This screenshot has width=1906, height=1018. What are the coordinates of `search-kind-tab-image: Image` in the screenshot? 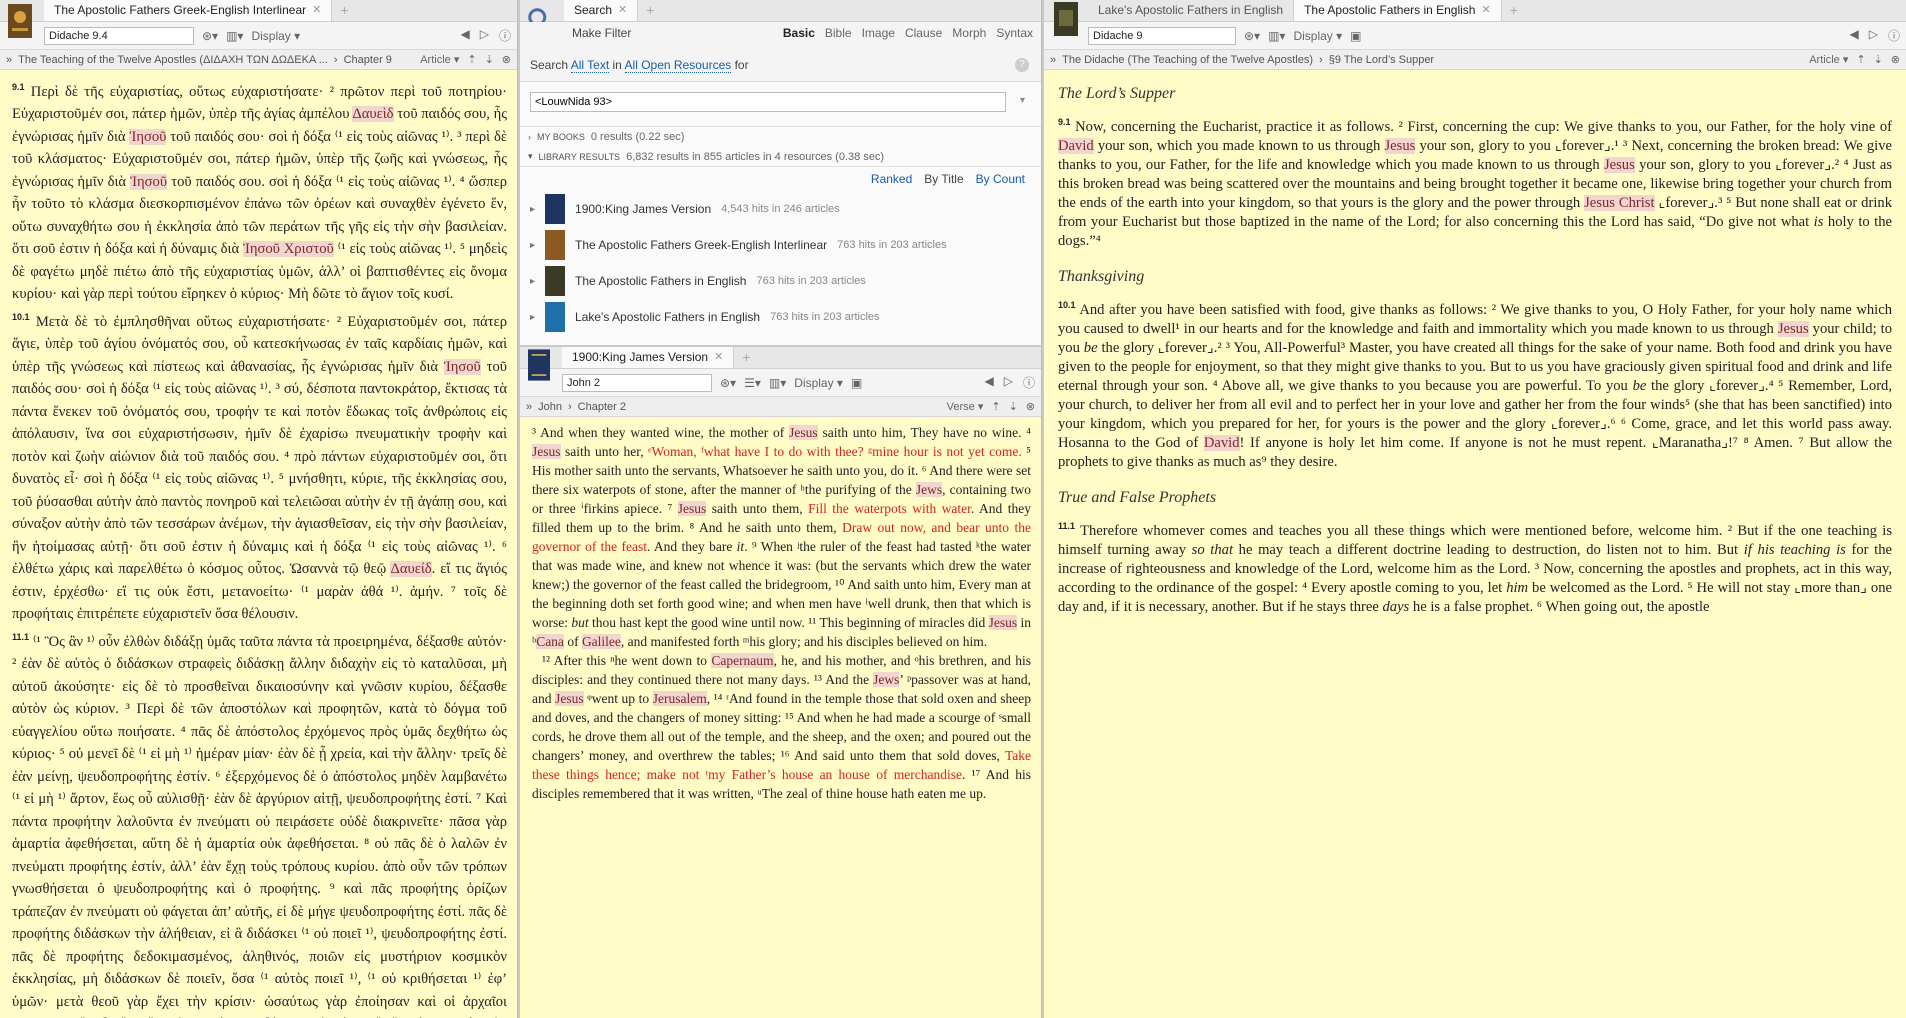 It's located at (878, 33).